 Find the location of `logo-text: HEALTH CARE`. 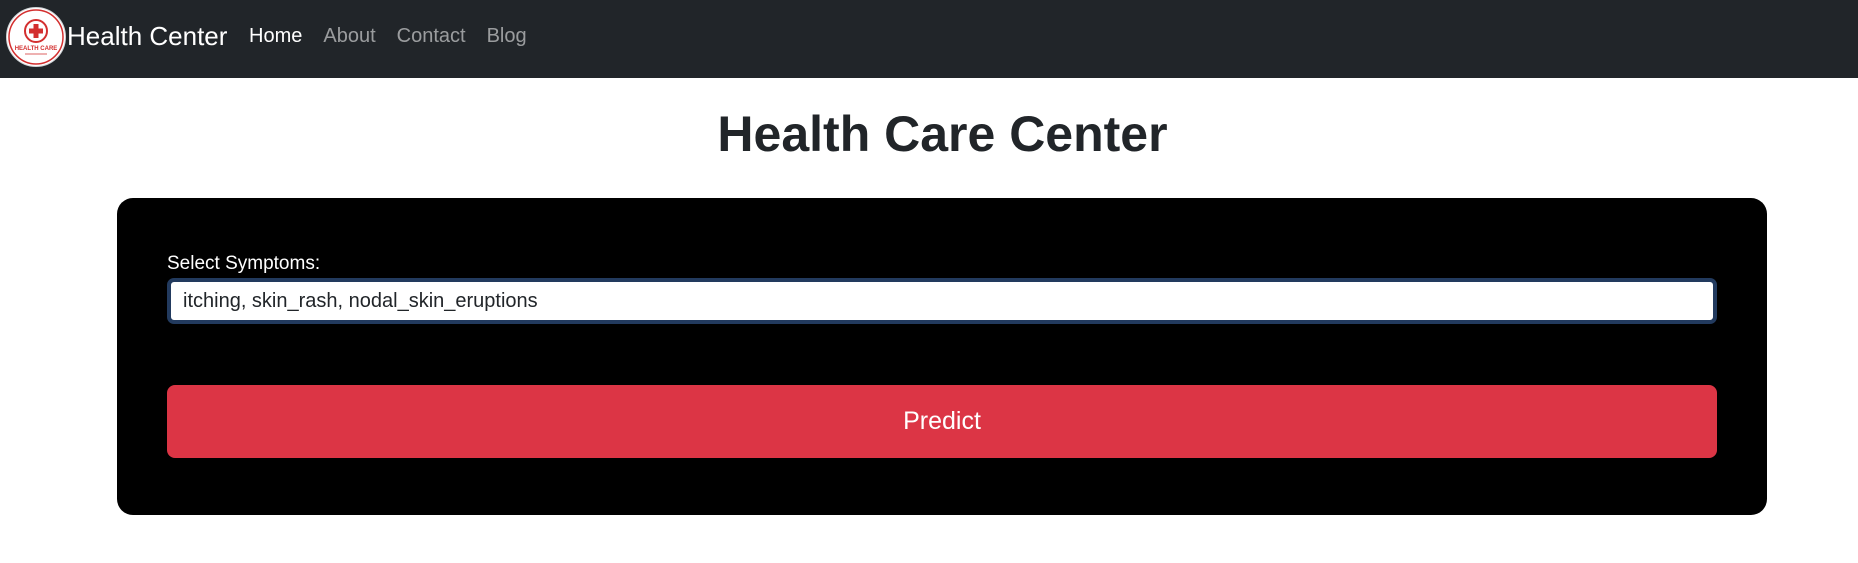

logo-text: HEALTH CARE is located at coordinates (36, 49).